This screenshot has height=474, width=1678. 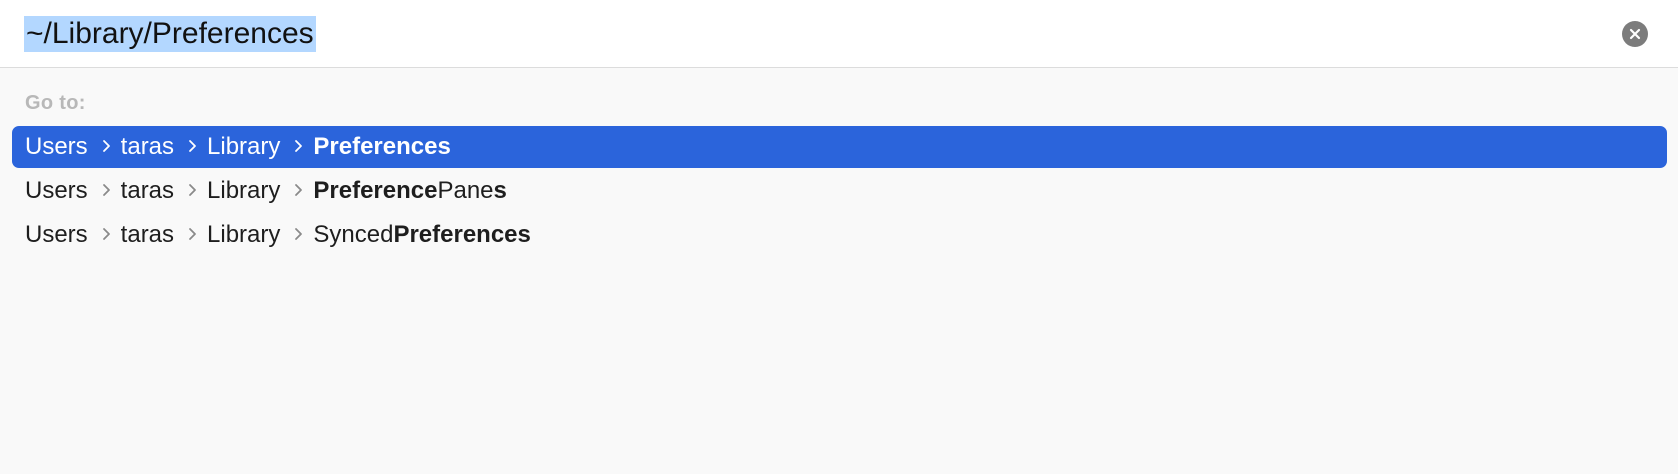 I want to click on close-icon, so click(x=1635, y=34).